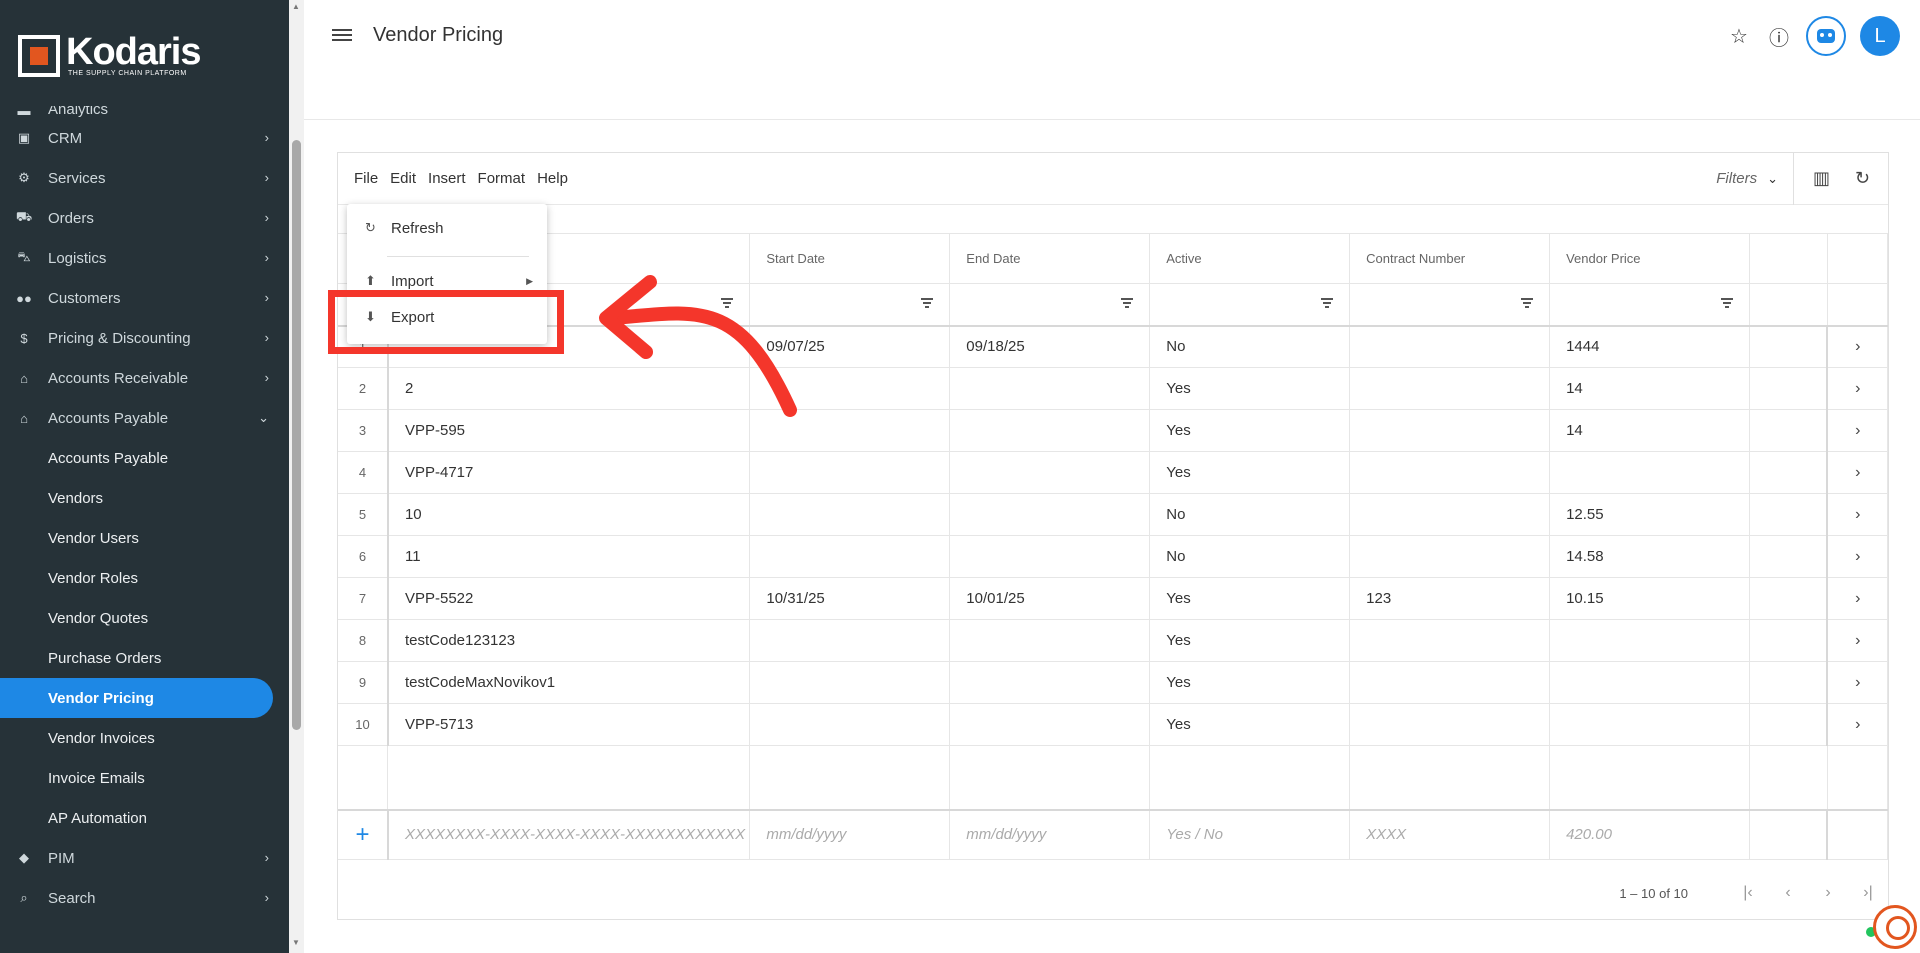  Describe the element at coordinates (850, 346) in the screenshot. I see `cell-start-date: 09/07/25` at that location.